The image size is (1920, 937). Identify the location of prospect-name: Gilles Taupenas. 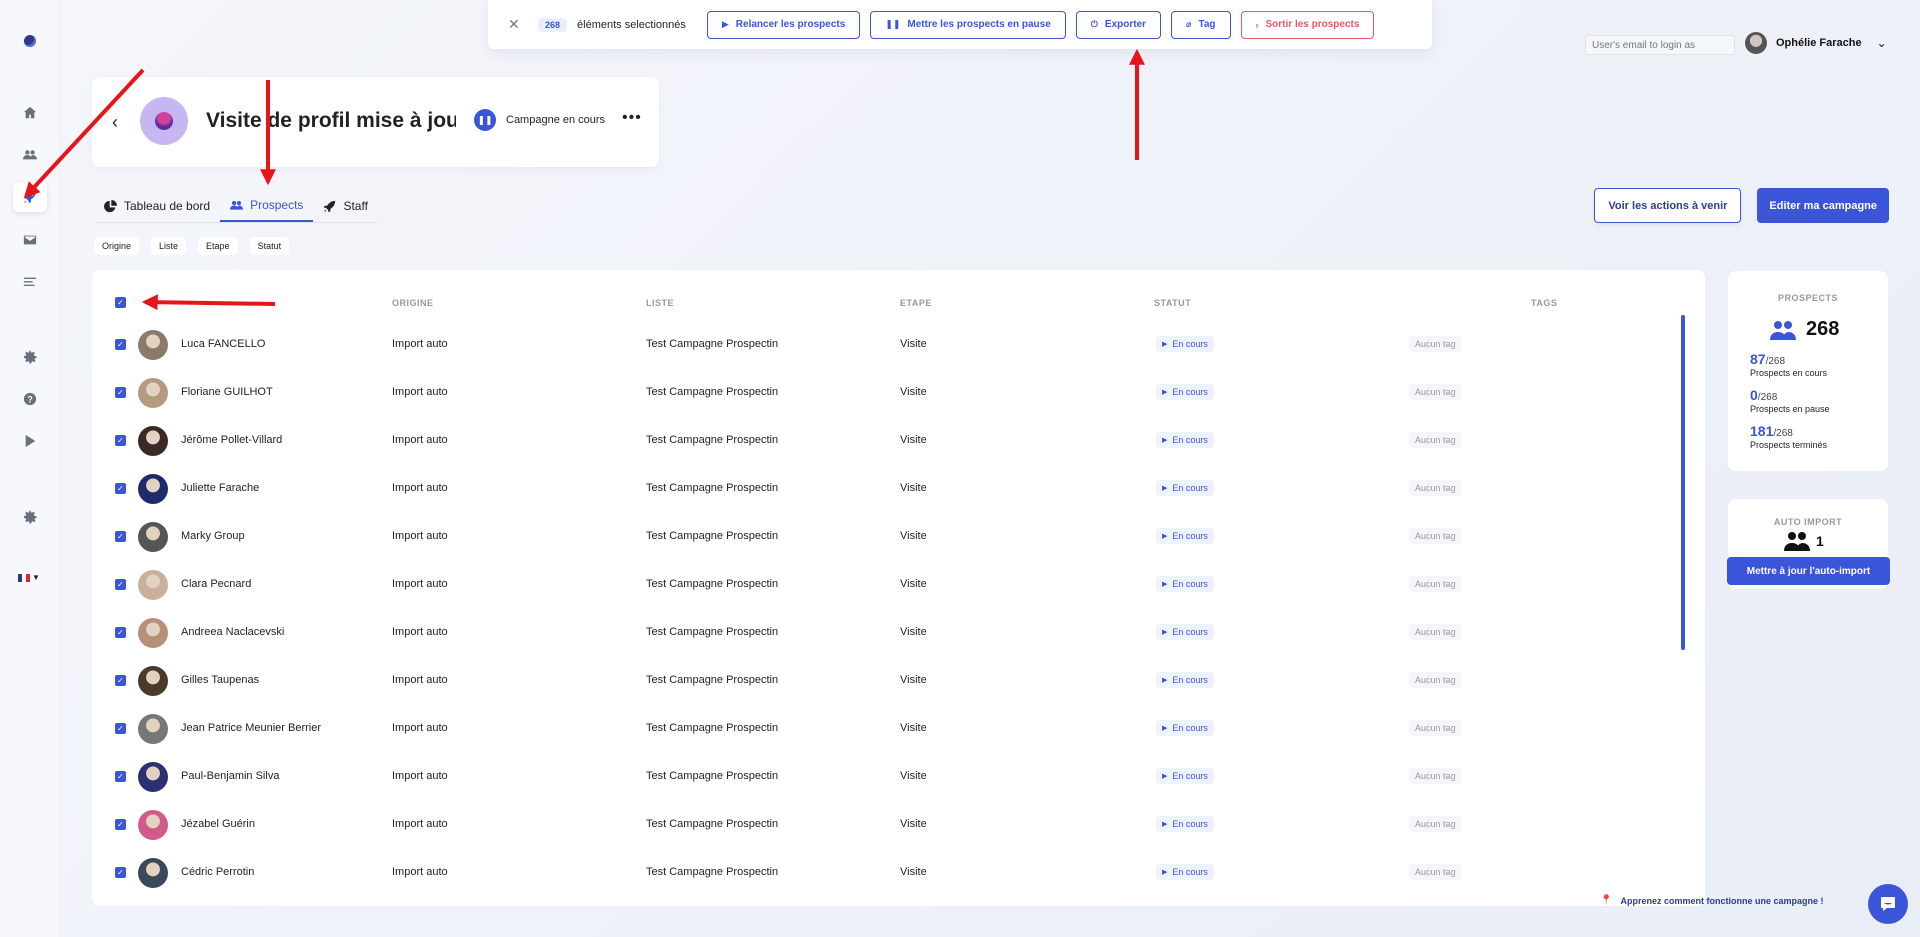
(220, 680).